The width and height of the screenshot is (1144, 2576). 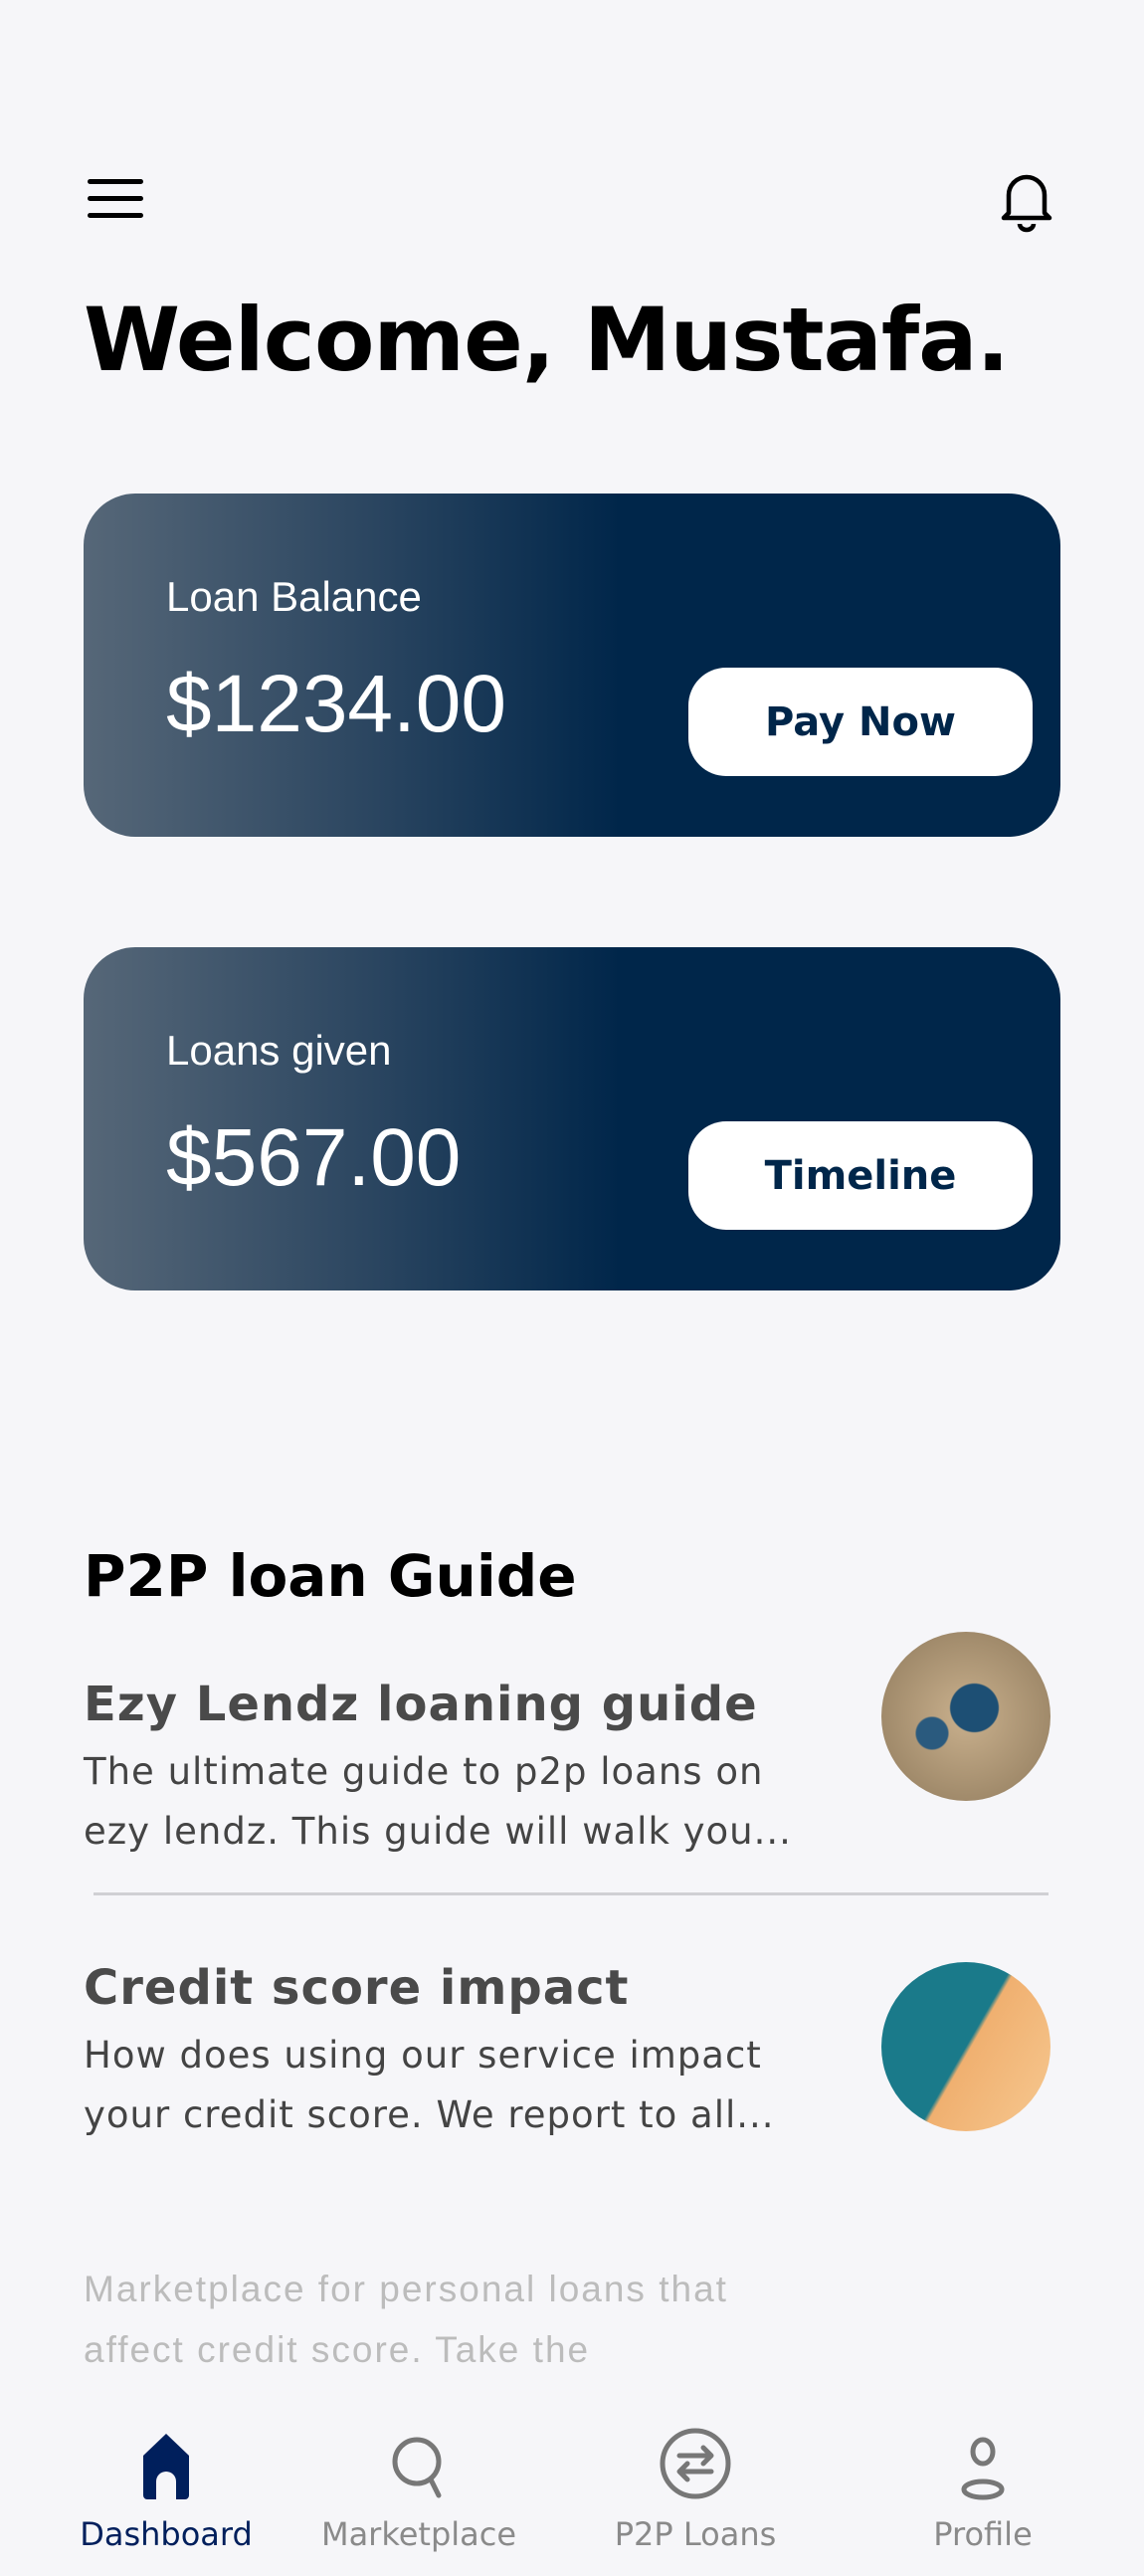 What do you see at coordinates (118, 201) in the screenshot?
I see `menu-button` at bounding box center [118, 201].